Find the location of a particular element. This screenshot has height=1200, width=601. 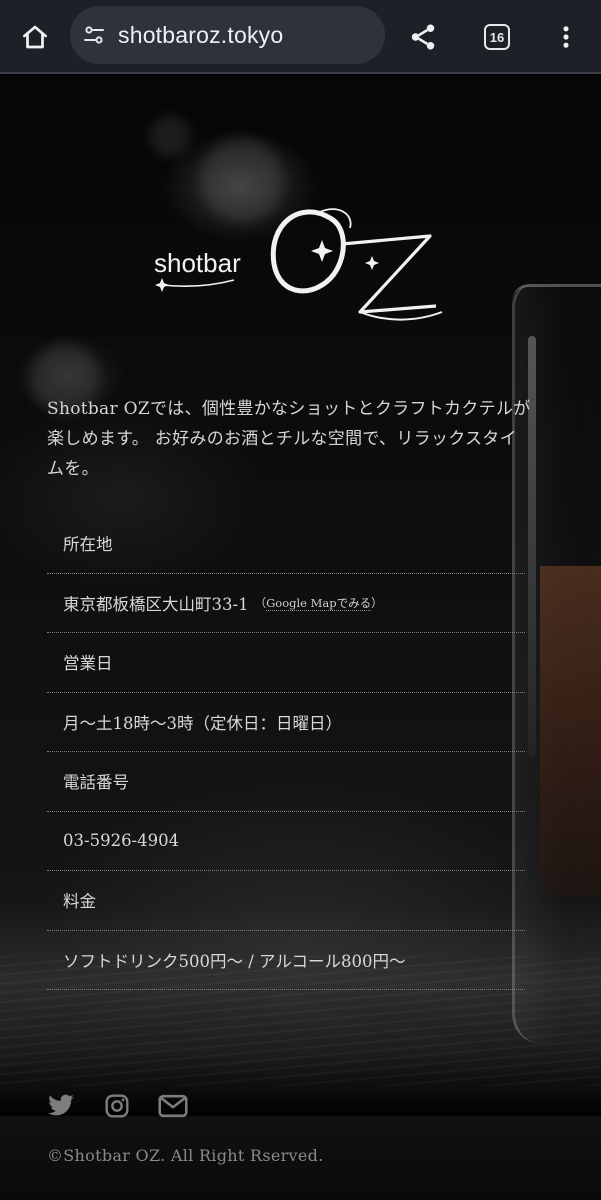

twitter-link is located at coordinates (61, 1106).